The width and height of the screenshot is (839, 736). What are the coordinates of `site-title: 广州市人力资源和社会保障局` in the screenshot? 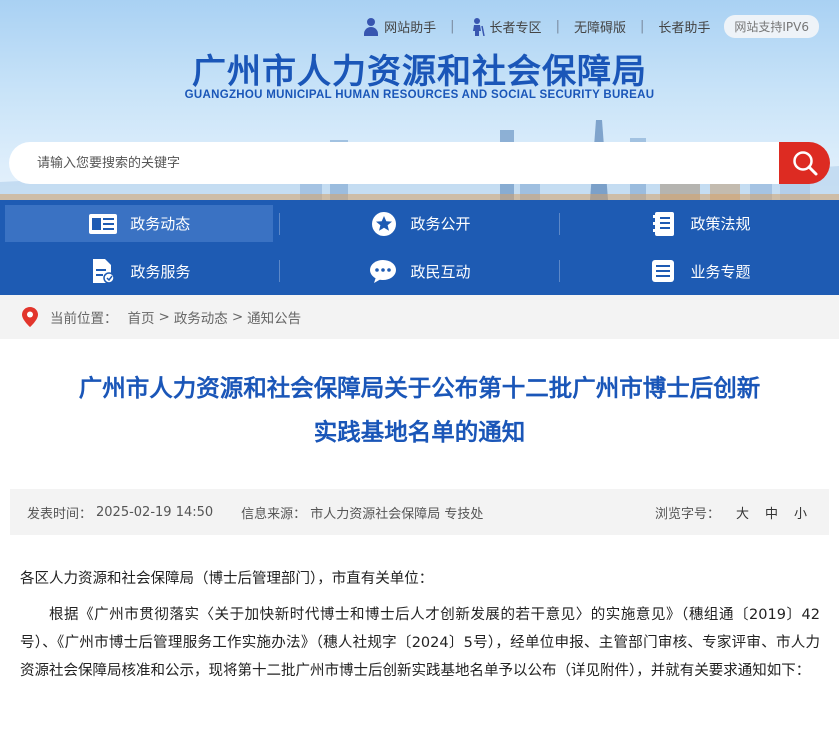 It's located at (419, 72).